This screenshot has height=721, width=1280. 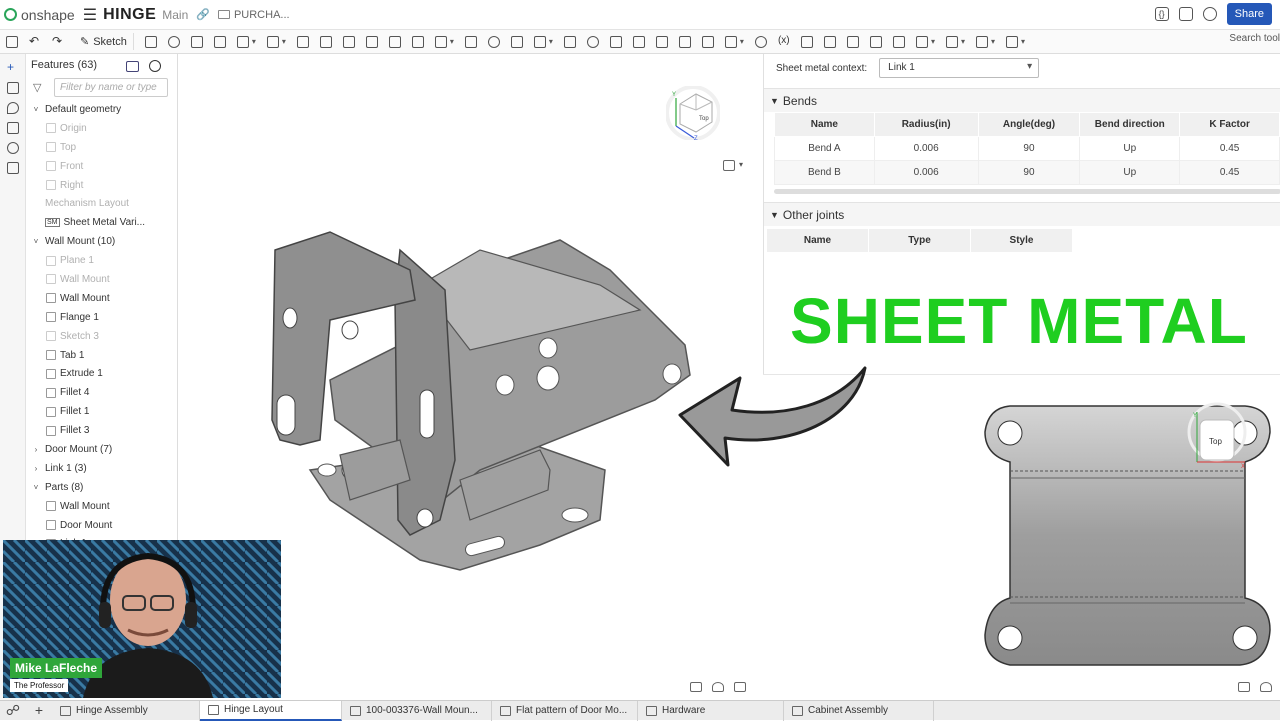 What do you see at coordinates (394, 41) in the screenshot?
I see `hole-icon` at bounding box center [394, 41].